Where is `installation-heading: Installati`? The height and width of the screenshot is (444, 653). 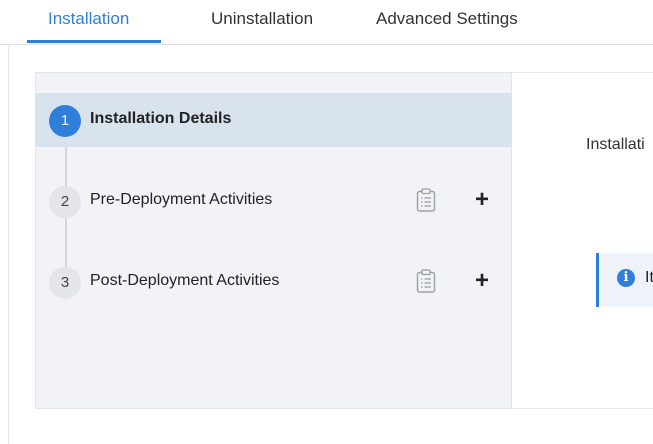 installation-heading: Installati is located at coordinates (615, 144).